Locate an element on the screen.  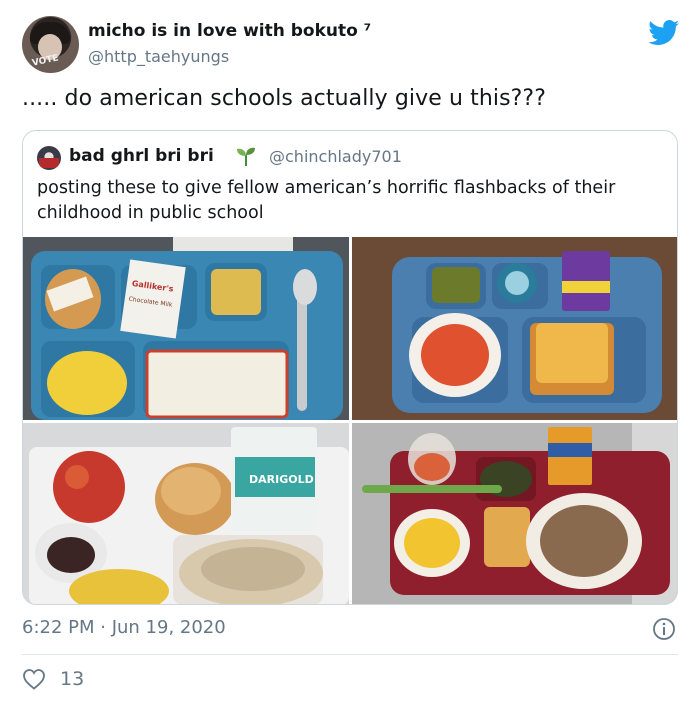
lunch-tray-photo-1: Galliker's Chocolate Milk is located at coordinates (186, 328).